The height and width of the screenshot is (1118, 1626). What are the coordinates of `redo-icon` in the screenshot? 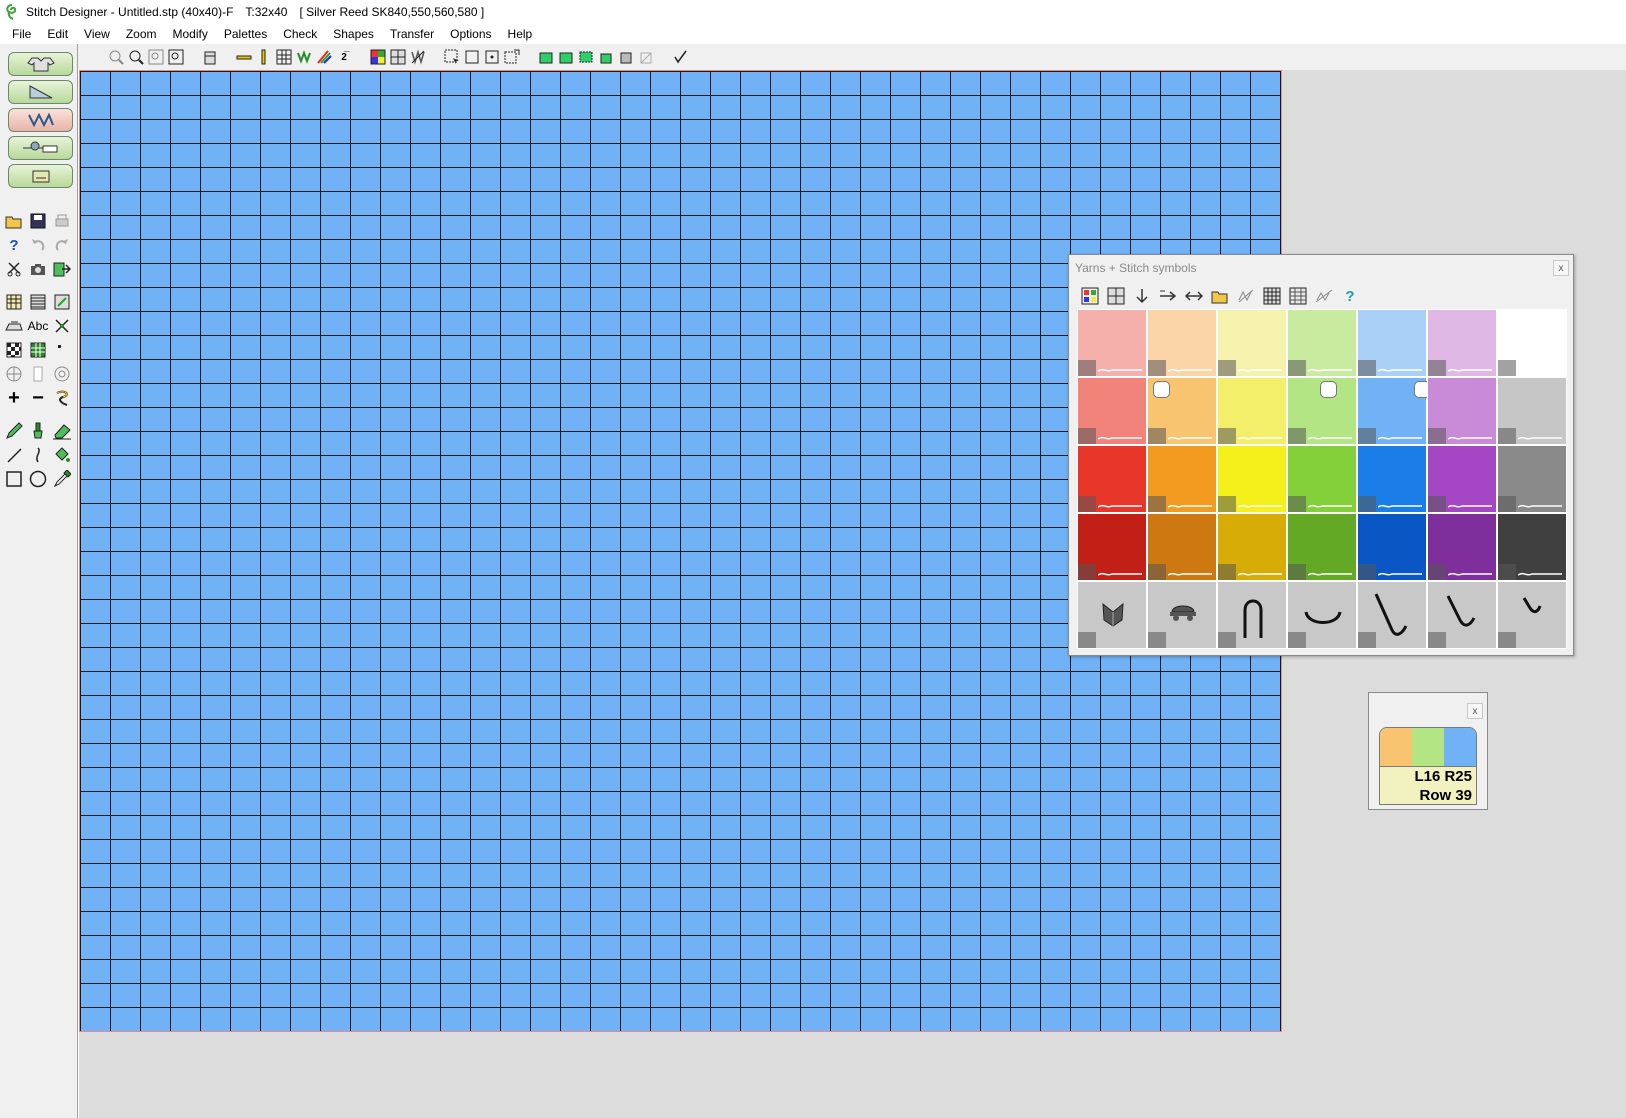 It's located at (62, 245).